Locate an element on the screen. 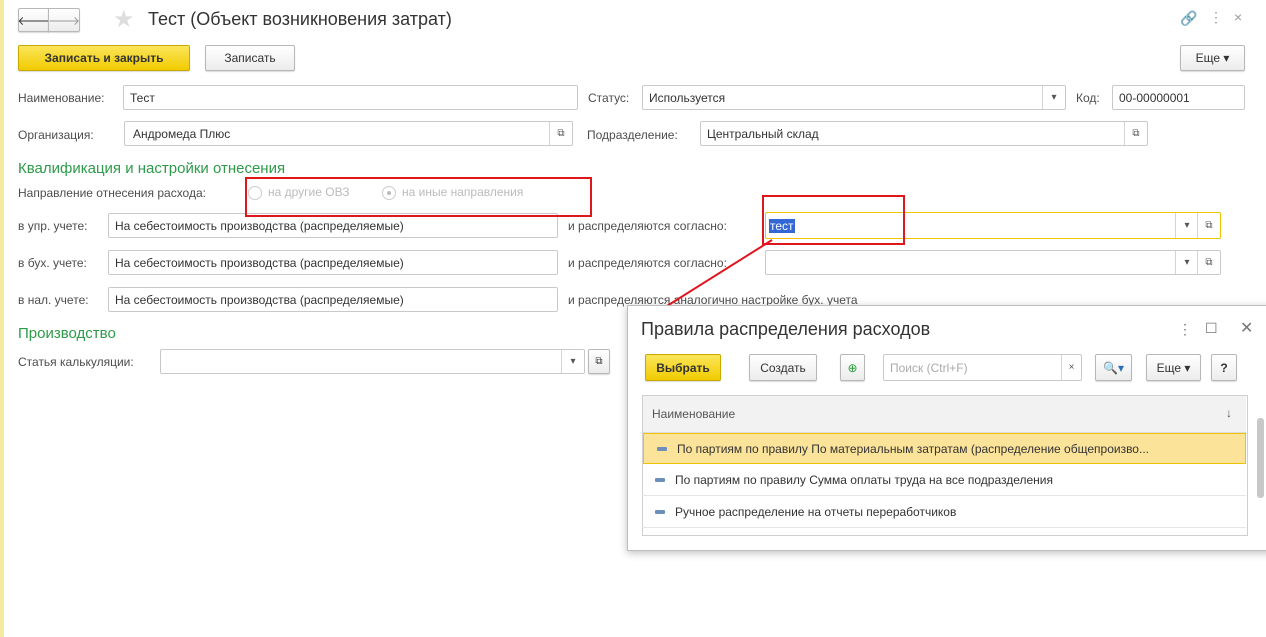 This screenshot has width=1266, height=637. more-menu-icon: ⋮ is located at coordinates (1185, 329).